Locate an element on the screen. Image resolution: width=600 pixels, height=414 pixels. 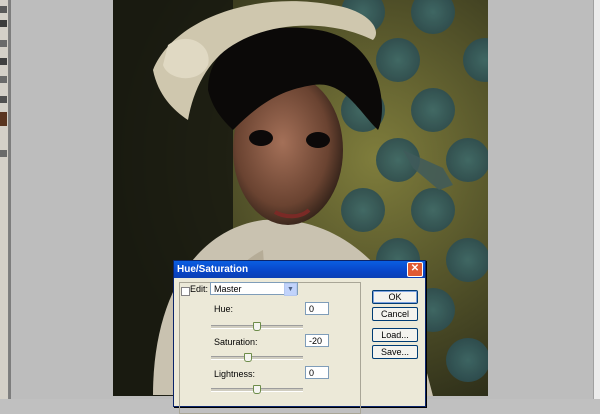
saturation-slider-thumb is located at coordinates (247, 357).